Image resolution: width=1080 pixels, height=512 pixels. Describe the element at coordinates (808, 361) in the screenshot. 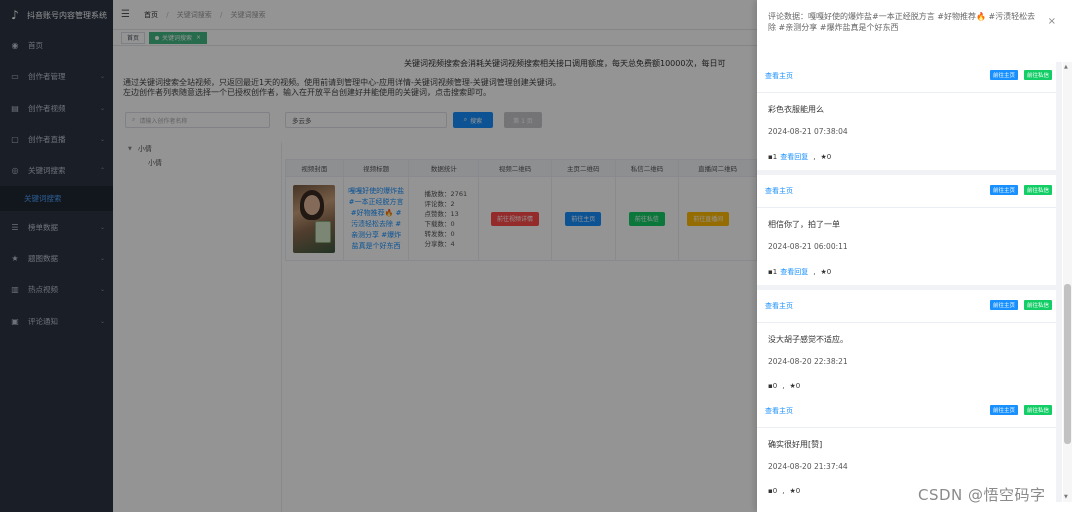

I see `comment-time: 2024-08-20 22:38:21` at that location.